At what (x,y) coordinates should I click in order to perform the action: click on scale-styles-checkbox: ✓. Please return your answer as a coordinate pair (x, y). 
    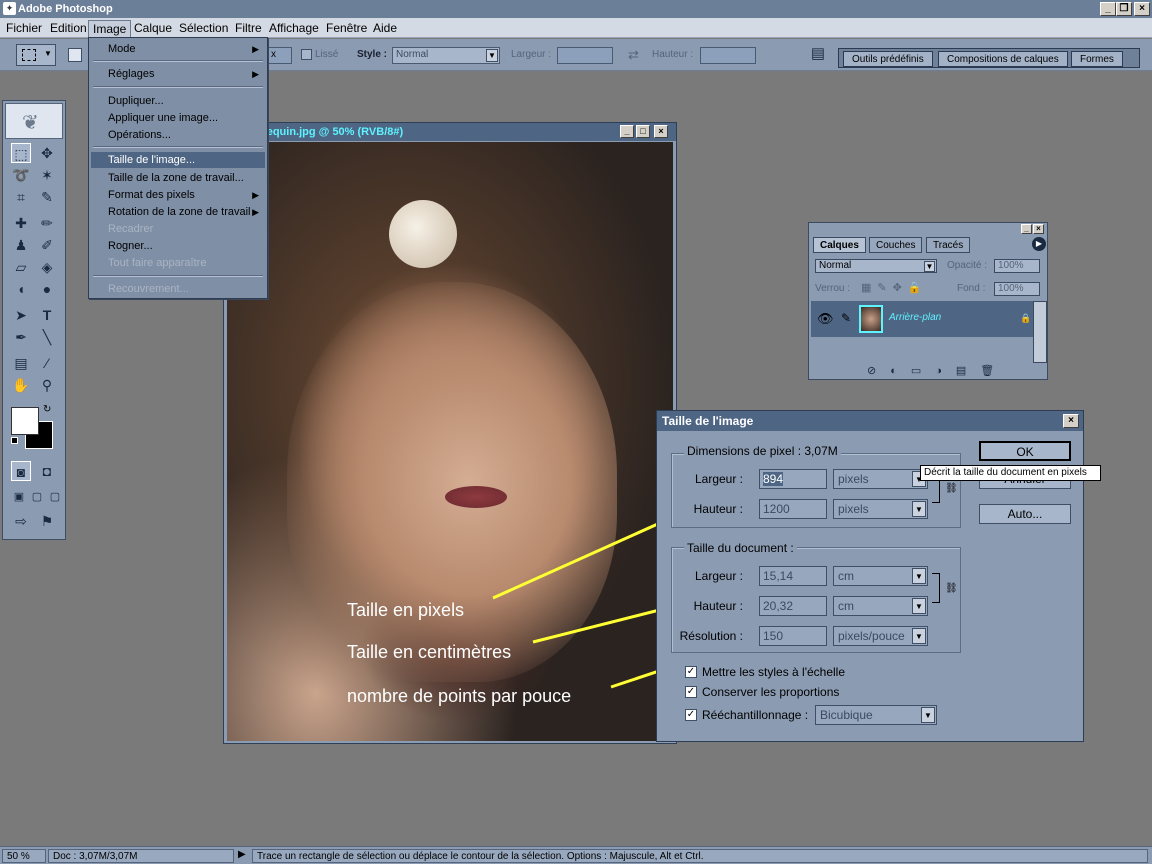
    Looking at the image, I should click on (691, 672).